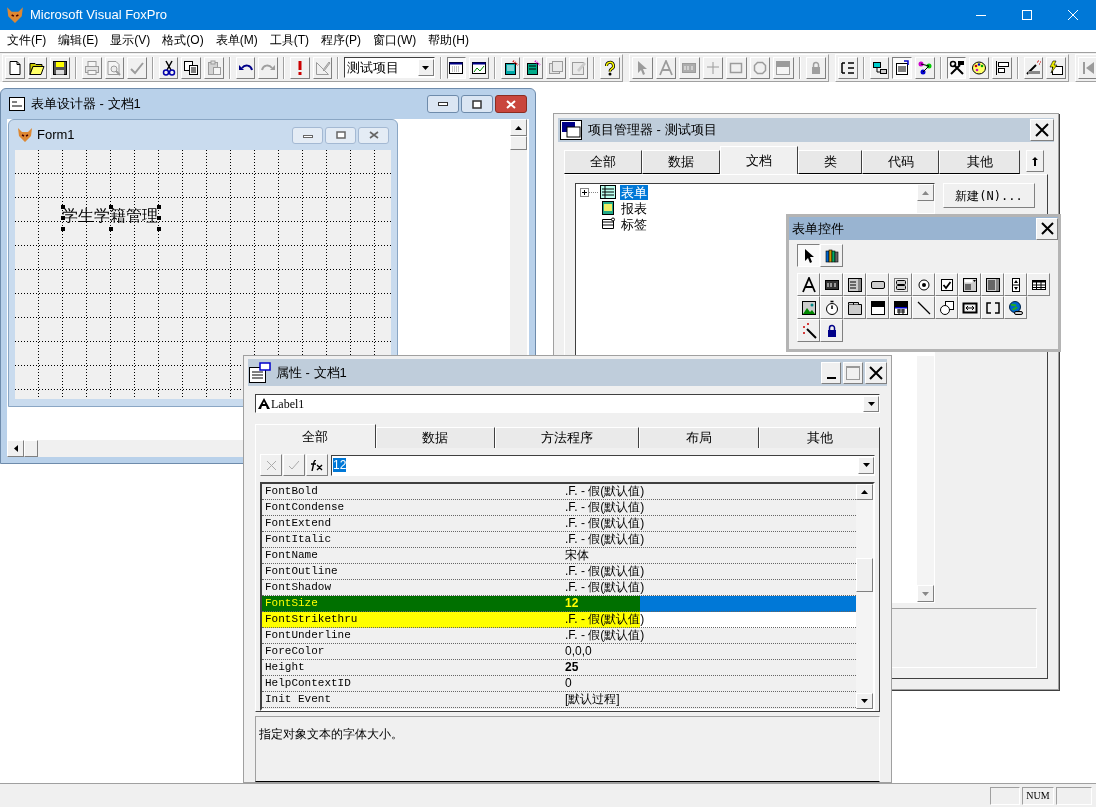 The width and height of the screenshot is (1096, 807). I want to click on property-value: 12, so click(572, 603).